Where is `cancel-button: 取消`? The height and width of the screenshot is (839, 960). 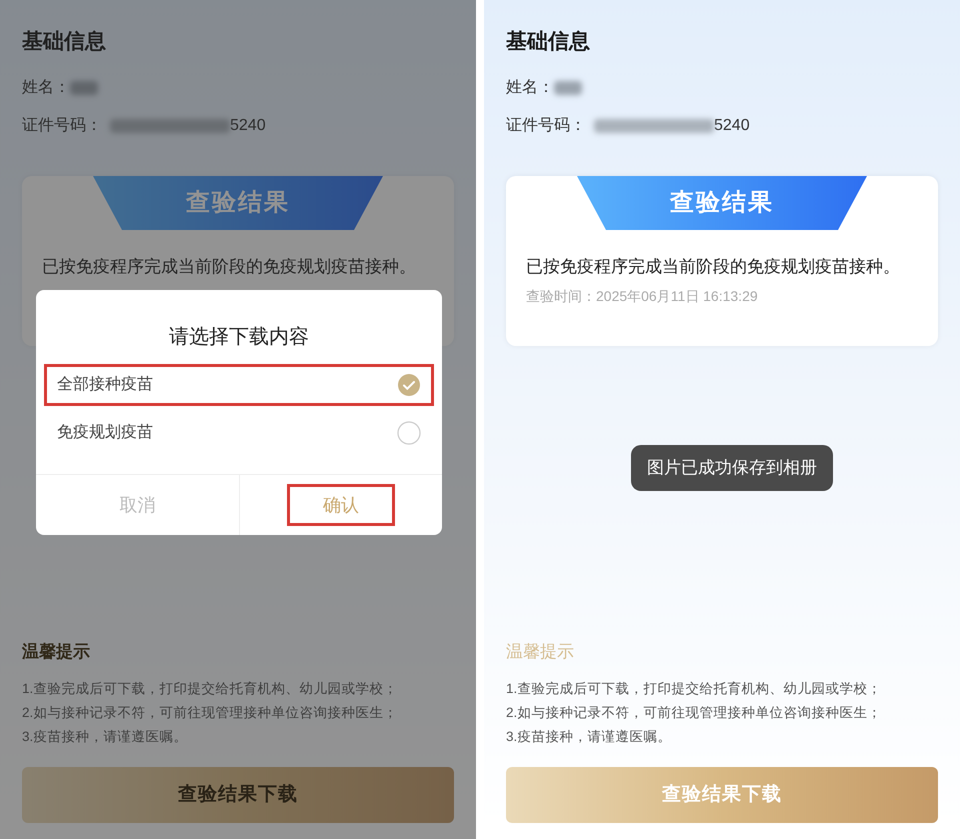 cancel-button: 取消 is located at coordinates (138, 505).